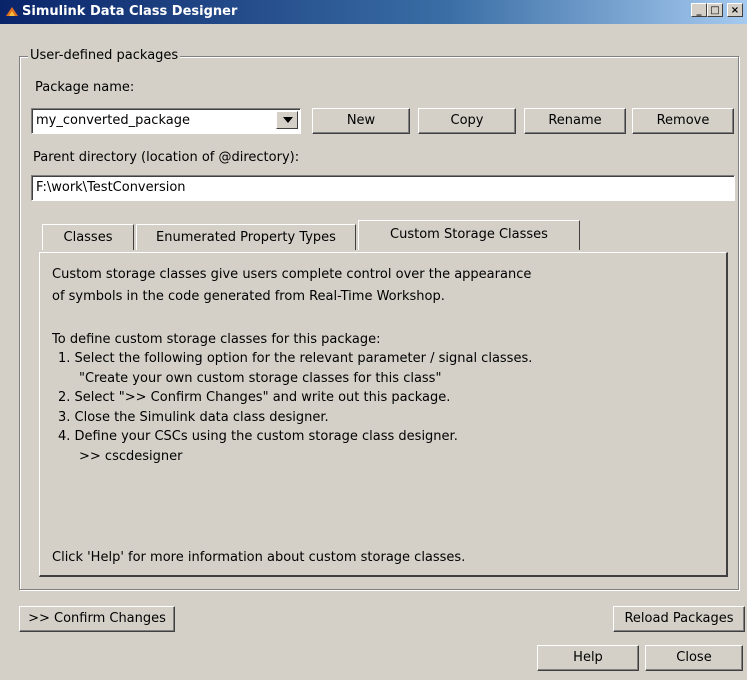 This screenshot has height=680, width=747. I want to click on close-button: Close, so click(694, 658).